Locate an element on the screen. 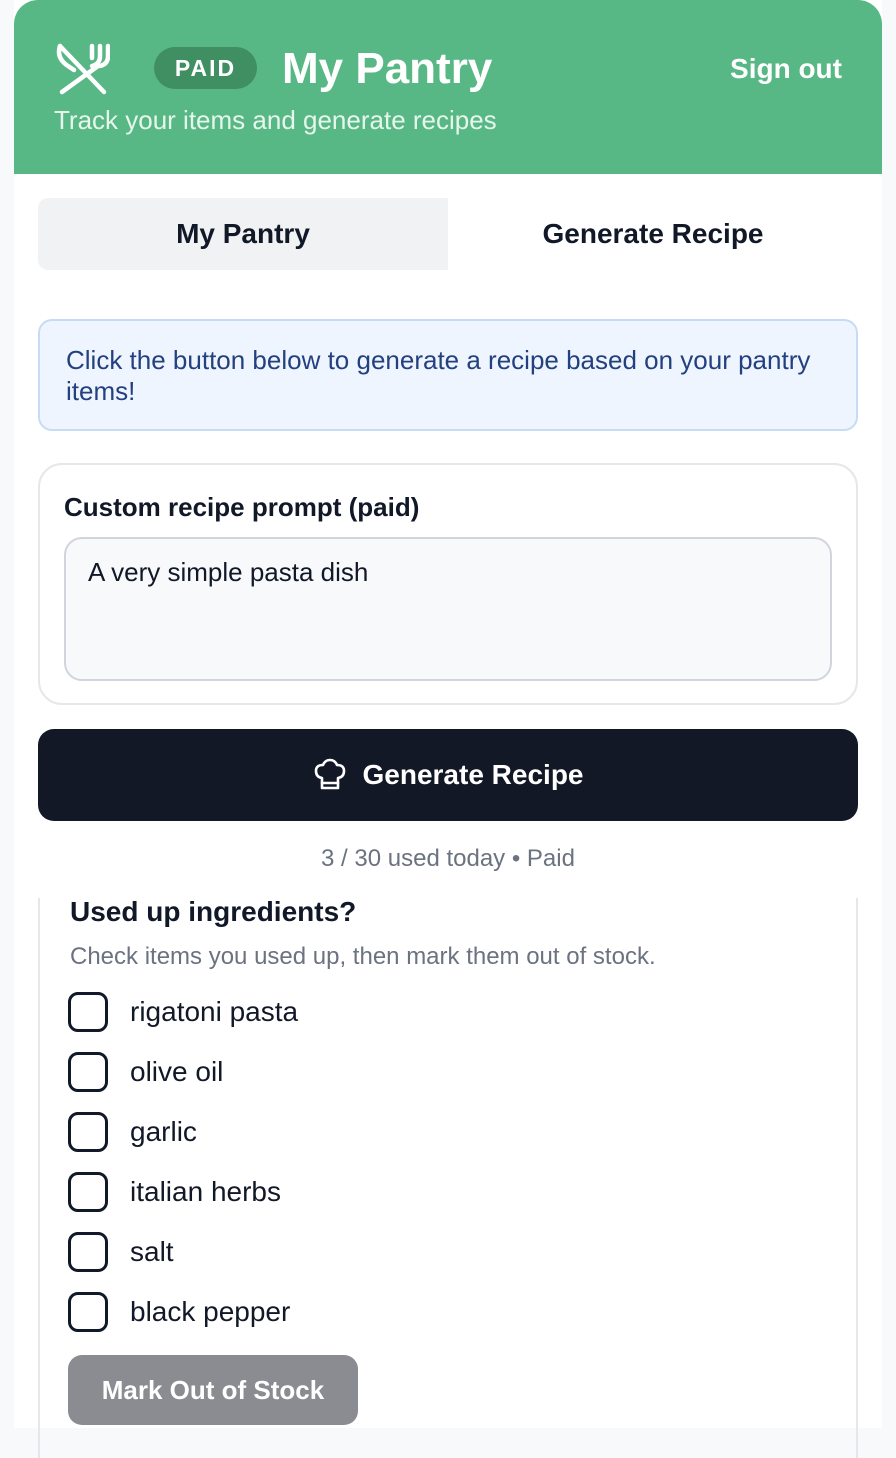 The image size is (896, 1458). ingredient-item: black pepper is located at coordinates (179, 1312).